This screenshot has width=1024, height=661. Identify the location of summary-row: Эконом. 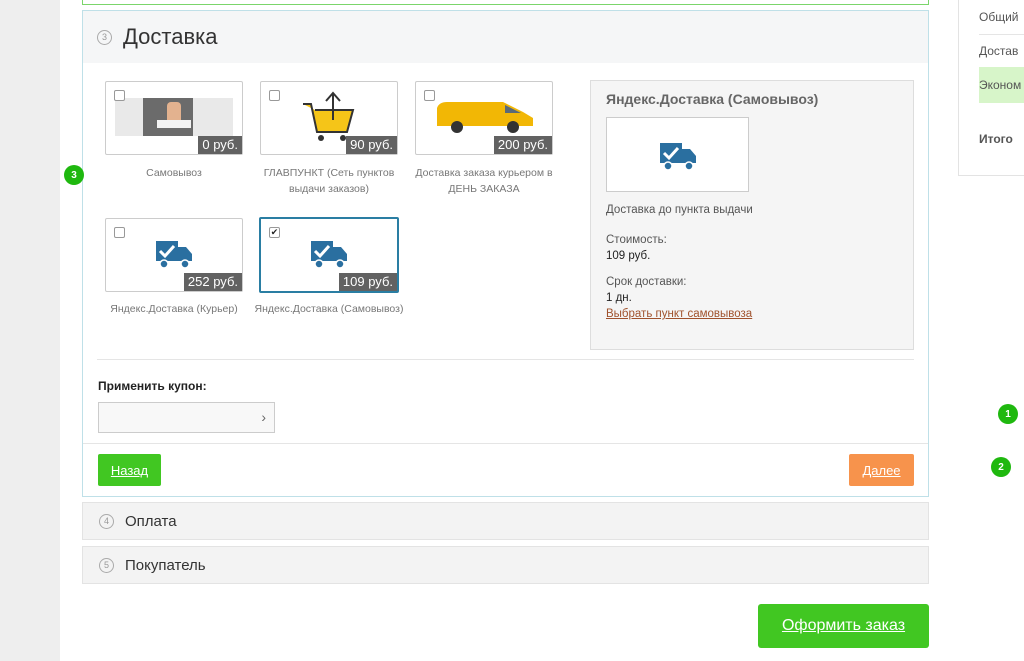
(1000, 85).